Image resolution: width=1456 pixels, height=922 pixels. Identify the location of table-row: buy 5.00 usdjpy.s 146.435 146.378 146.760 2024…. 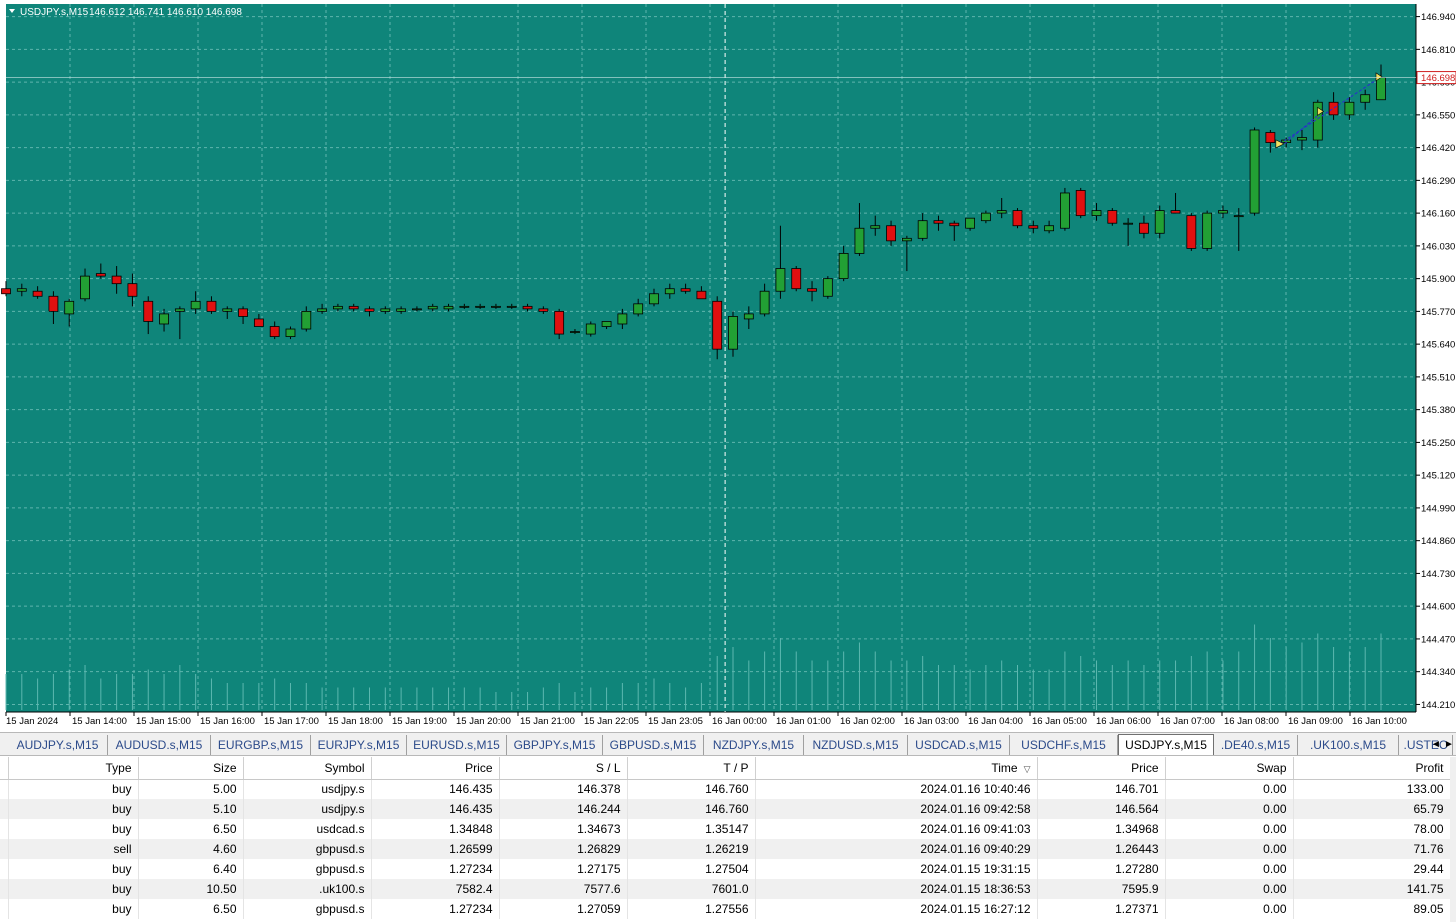
(725, 789).